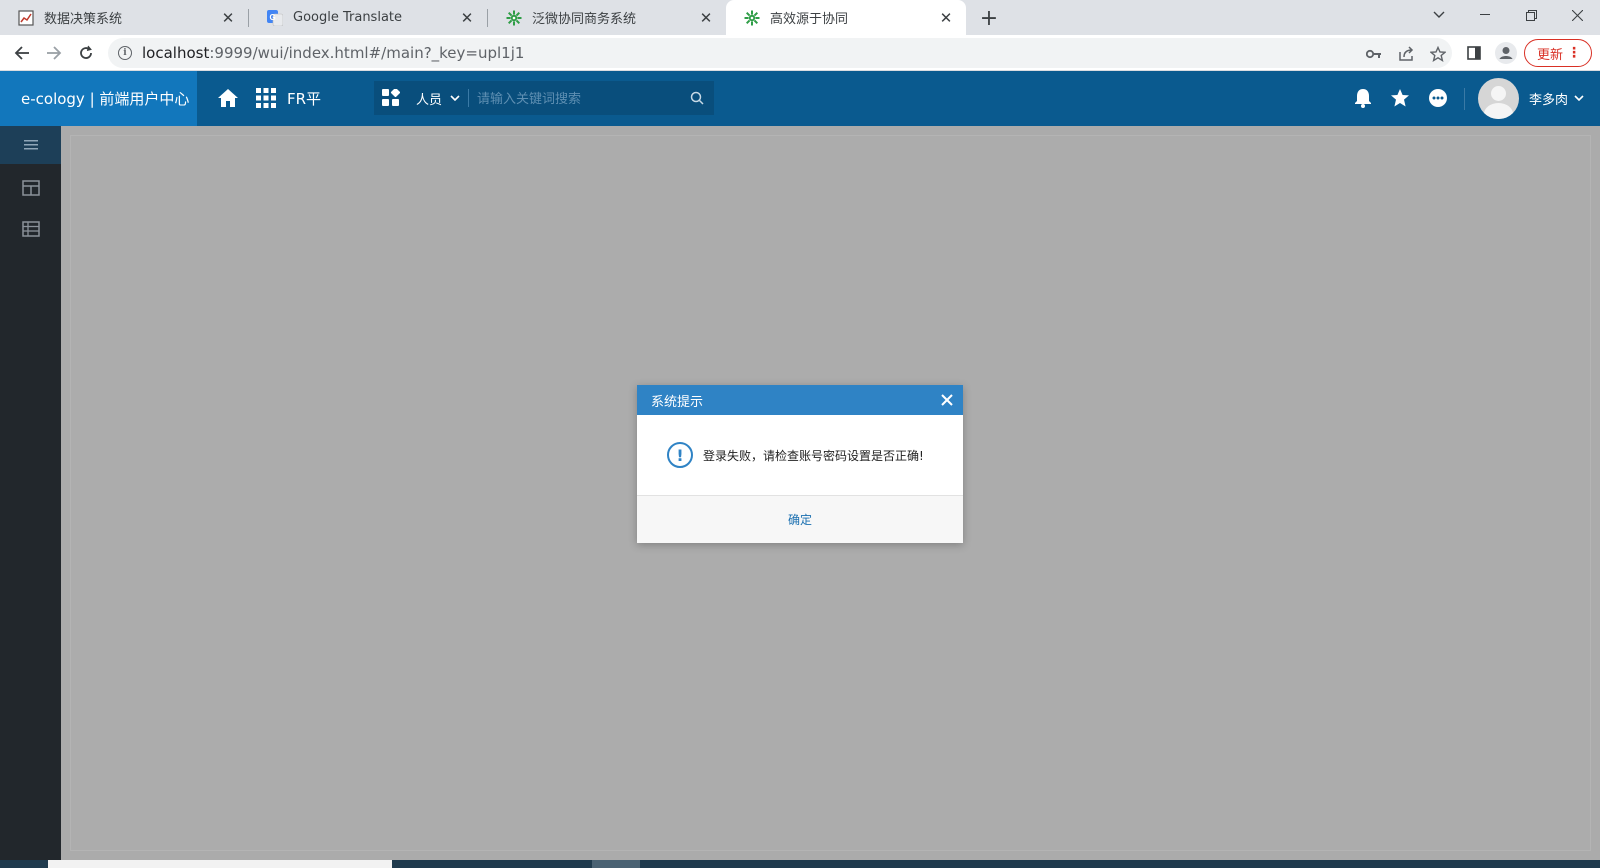  What do you see at coordinates (1374, 54) in the screenshot?
I see `key-icon` at bounding box center [1374, 54].